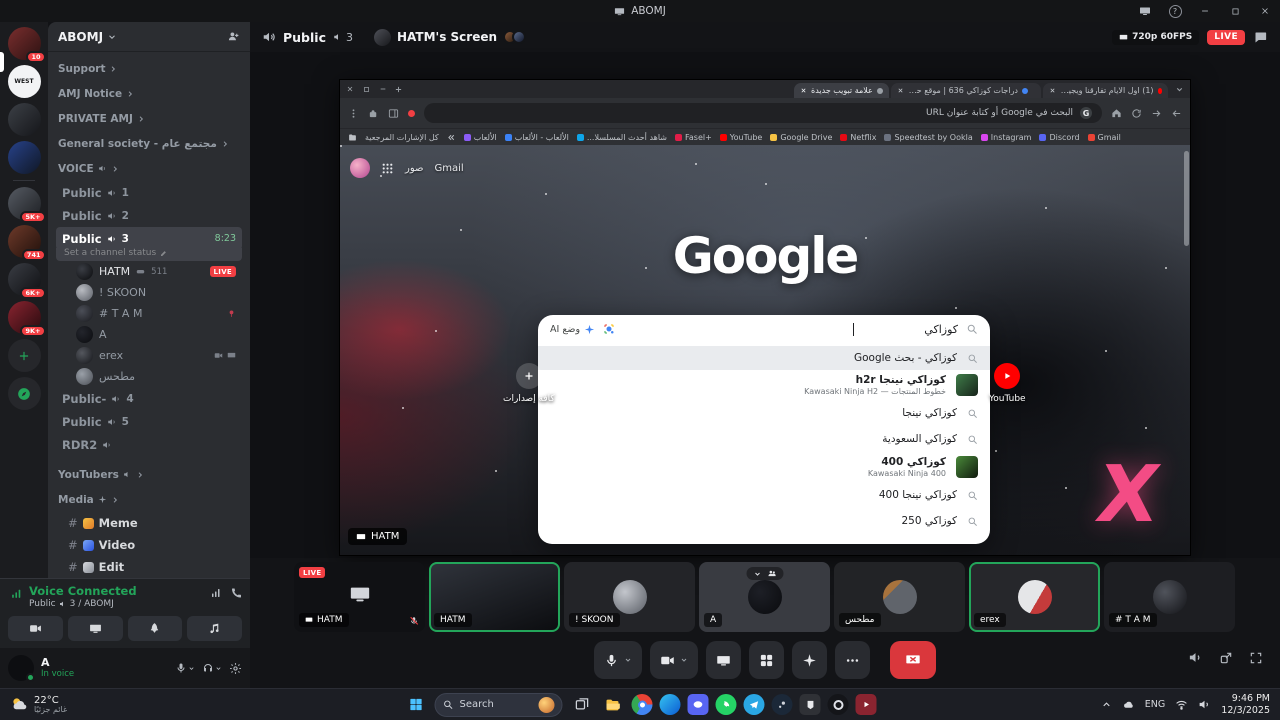  I want to click on tile-mathas: مطحس, so click(899, 597).